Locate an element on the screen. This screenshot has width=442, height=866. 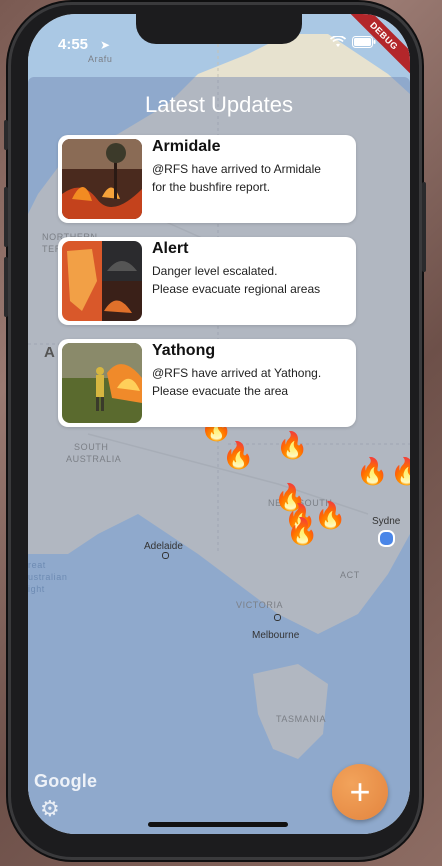
map-label-australia: AUSTRALIA is located at coordinates (94, 459).